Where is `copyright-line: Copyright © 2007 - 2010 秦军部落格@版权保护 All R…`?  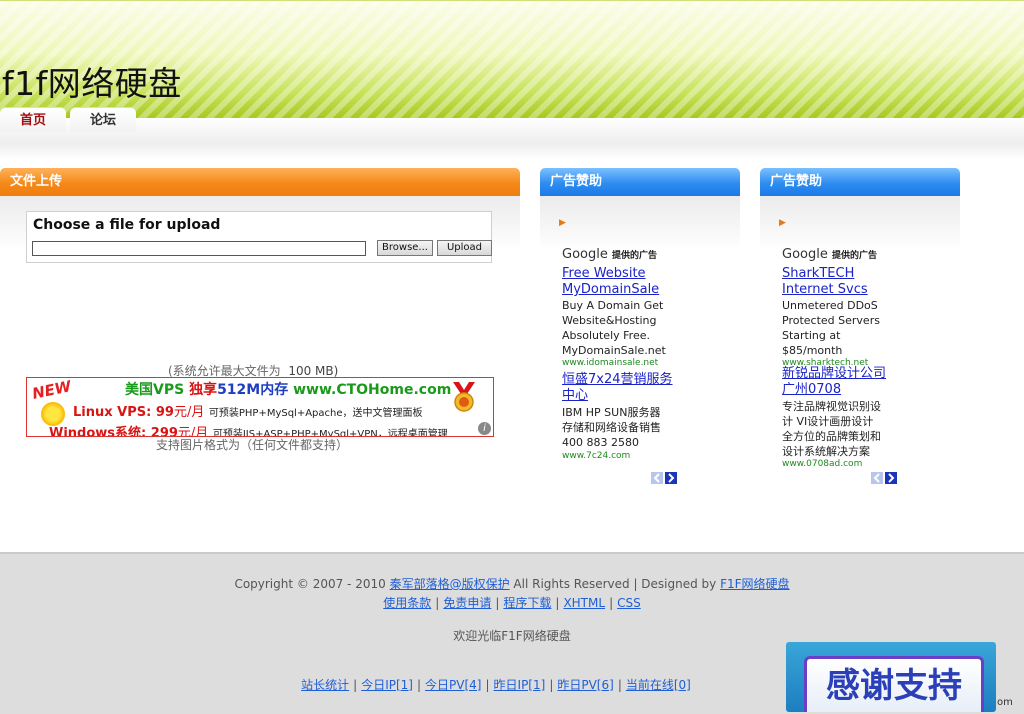
copyright-line: Copyright © 2007 - 2010 秦军部落格@版权保护 All R… is located at coordinates (512, 583).